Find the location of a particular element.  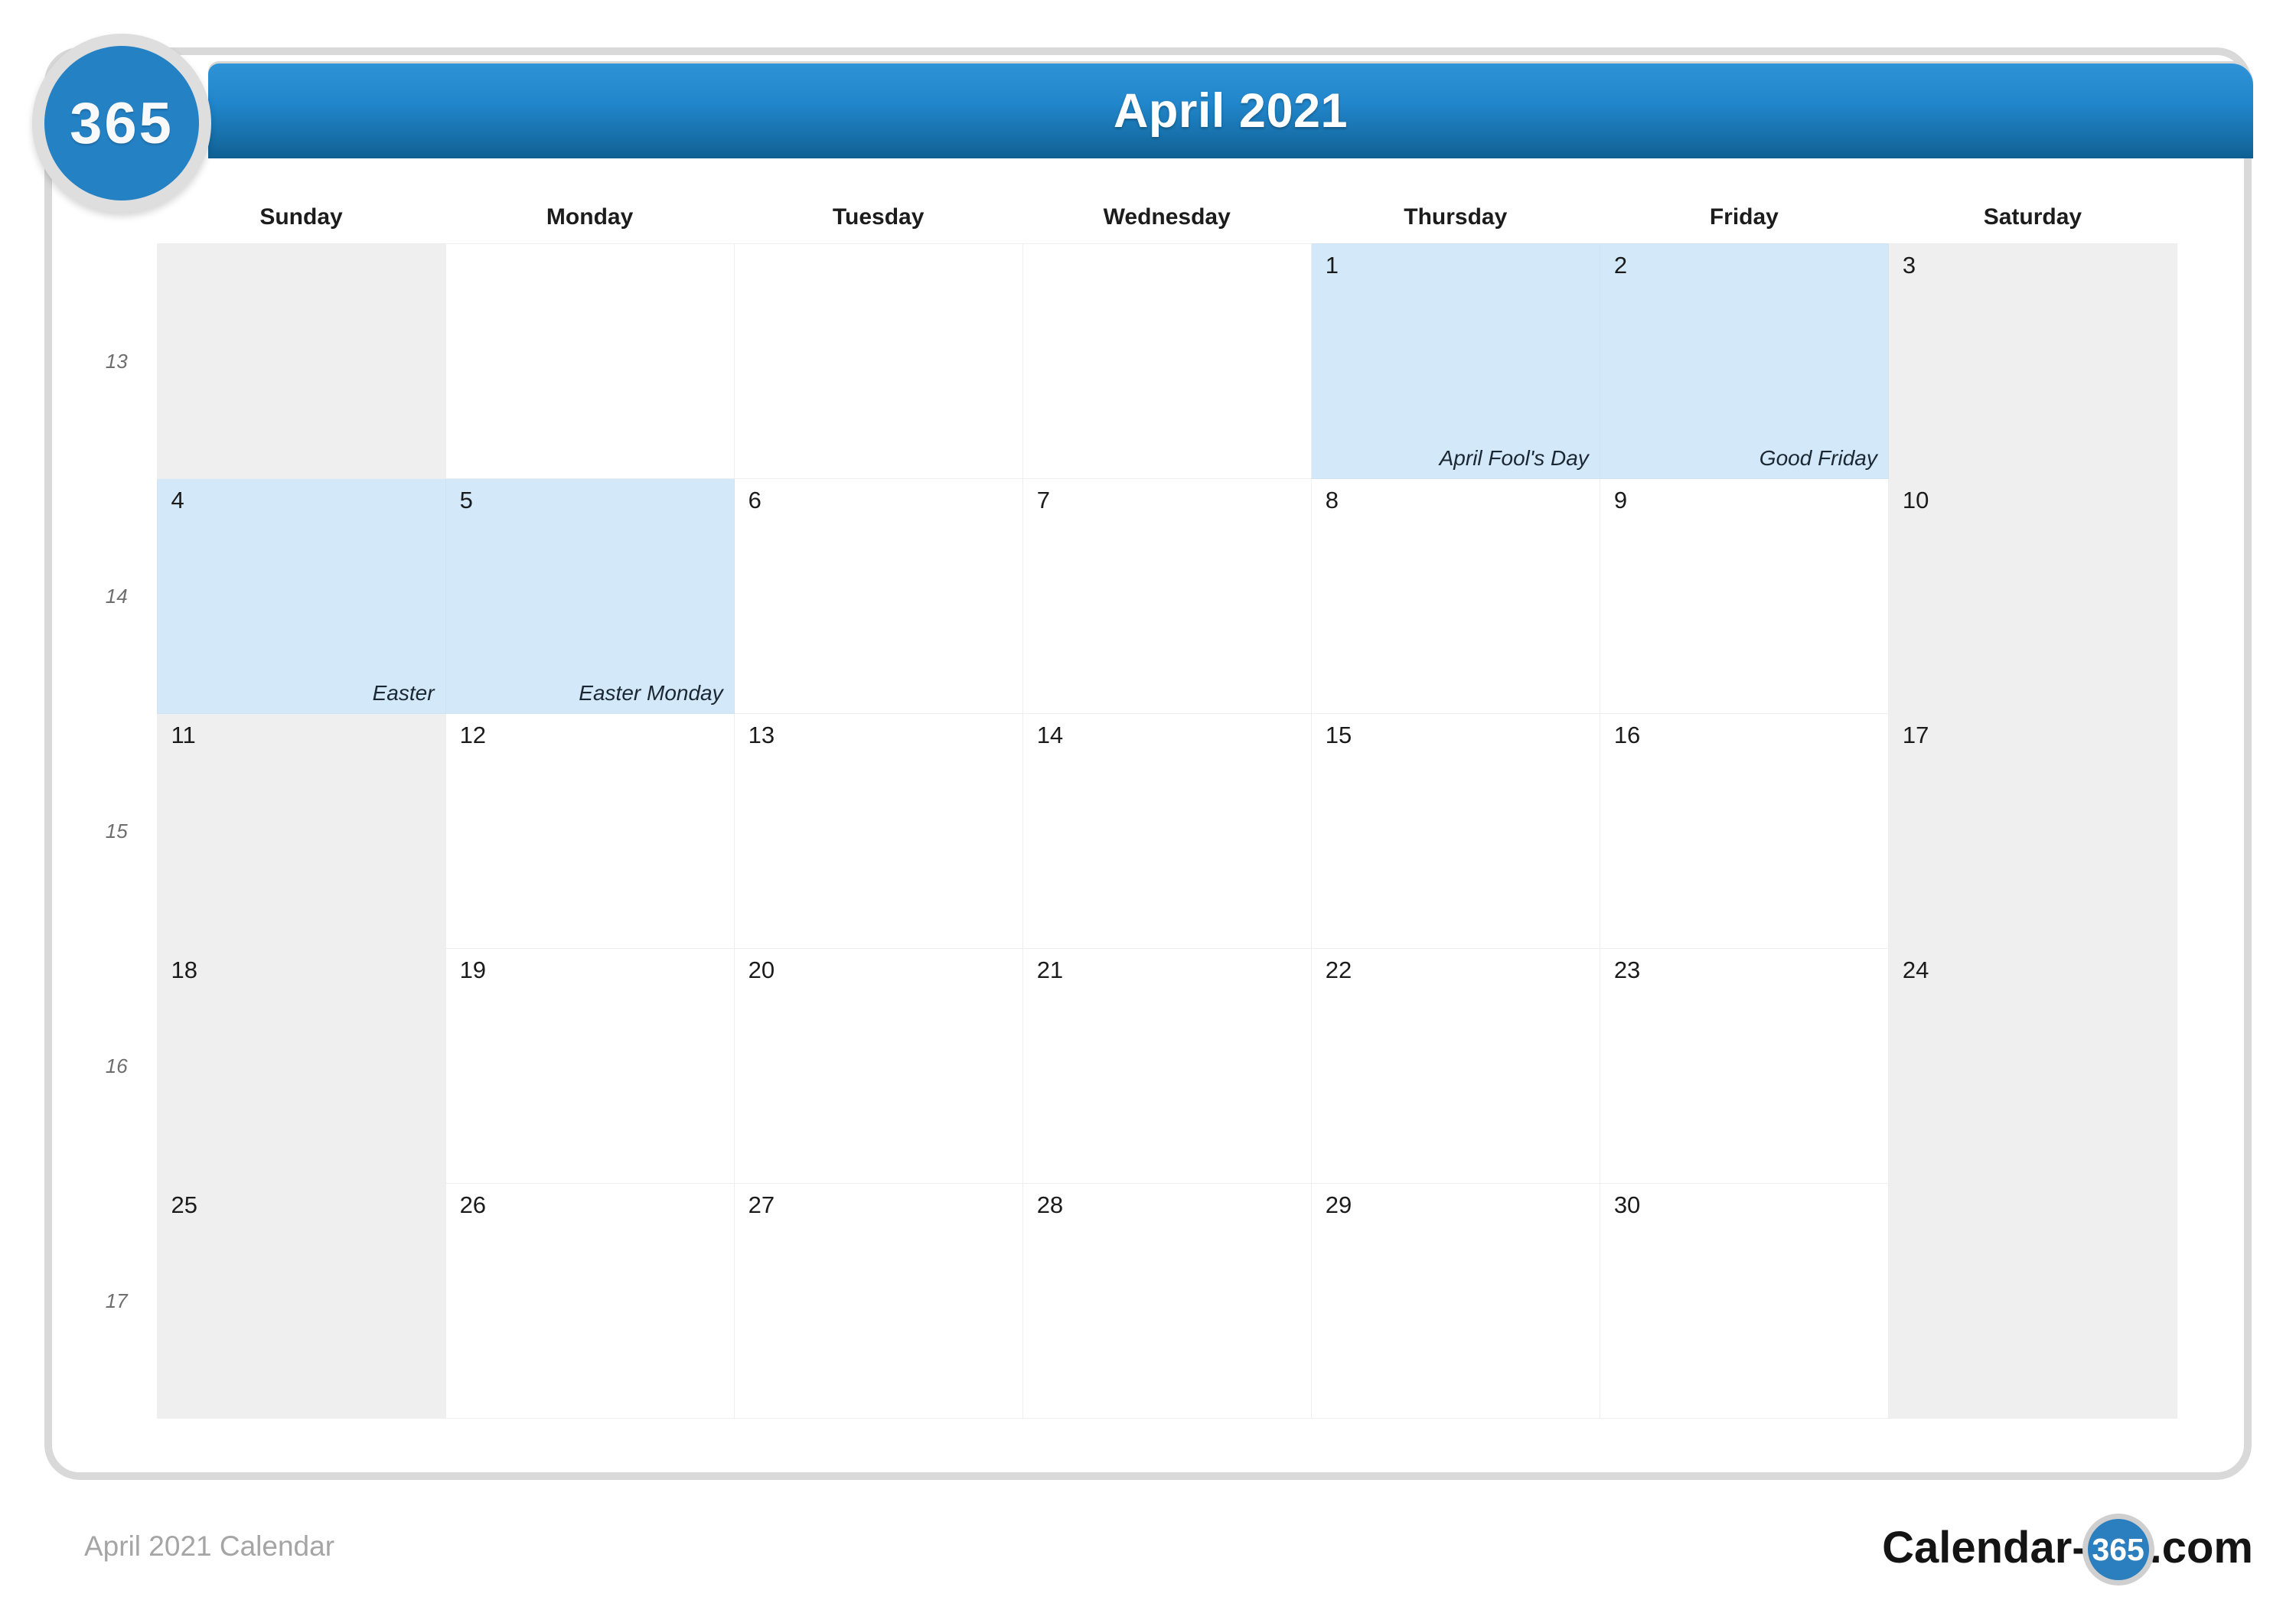

calendar-day-cell: 27 is located at coordinates (878, 1301).